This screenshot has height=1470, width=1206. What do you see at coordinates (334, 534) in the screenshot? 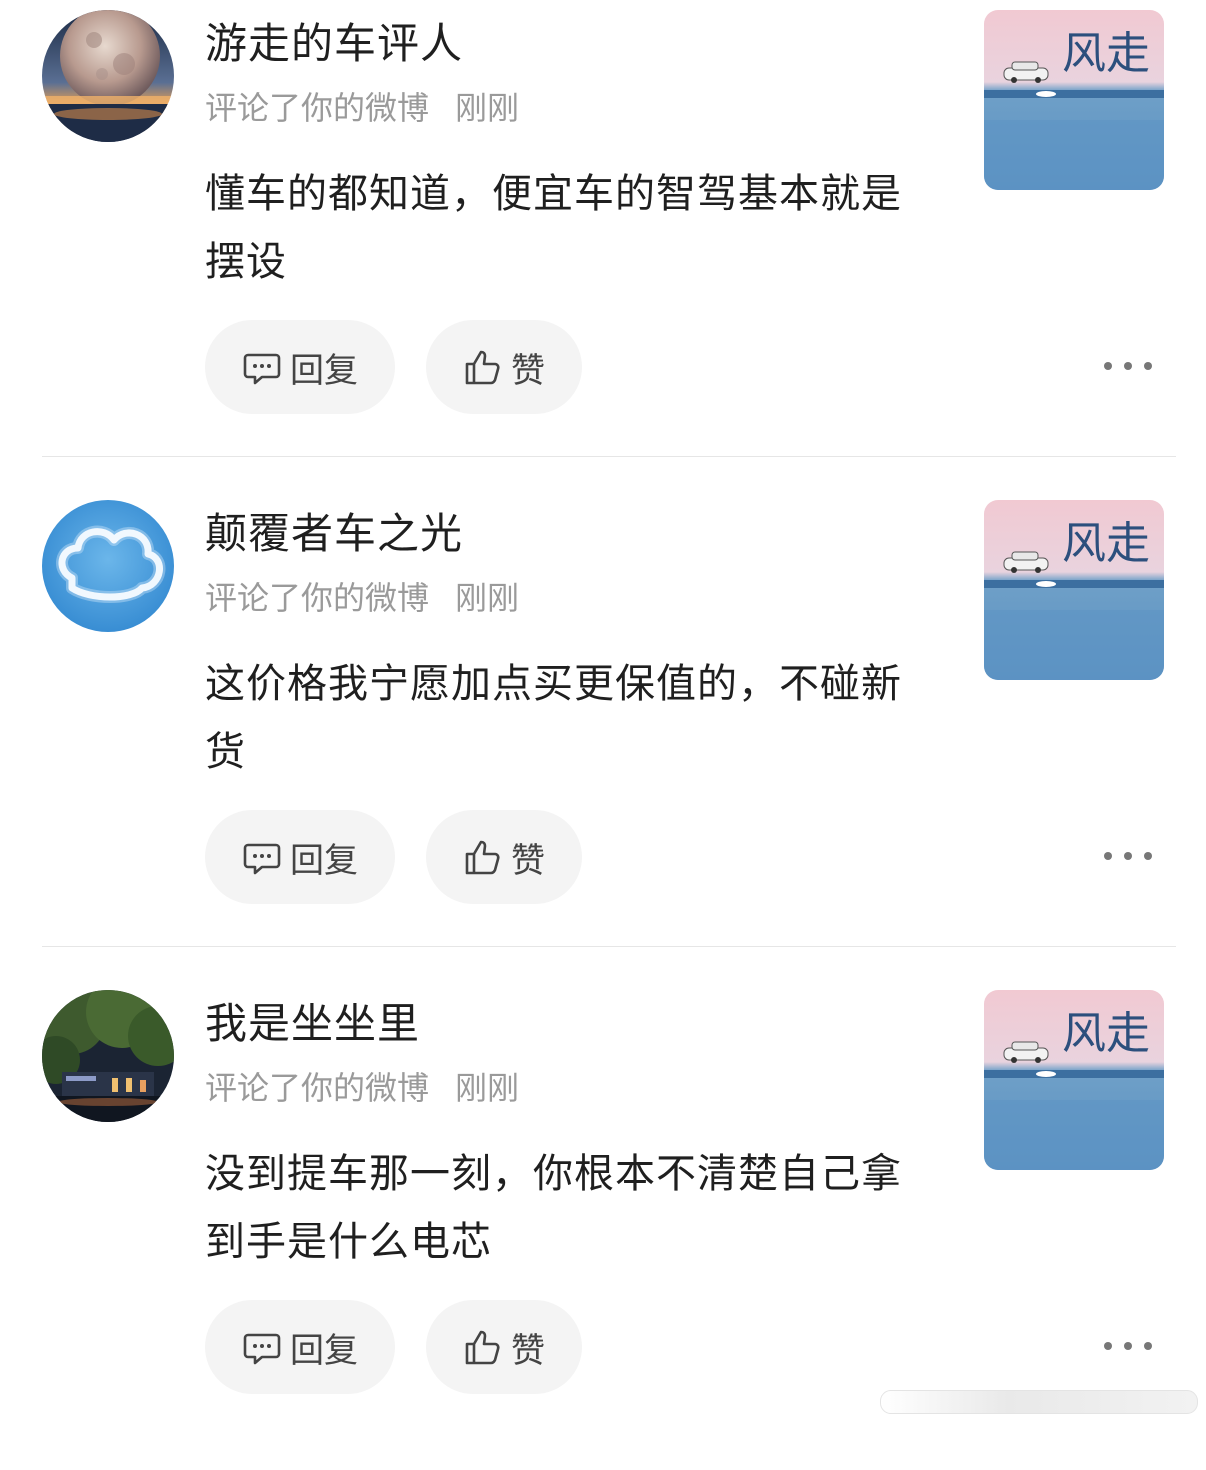
I see `username: 颠覆者车之光` at bounding box center [334, 534].